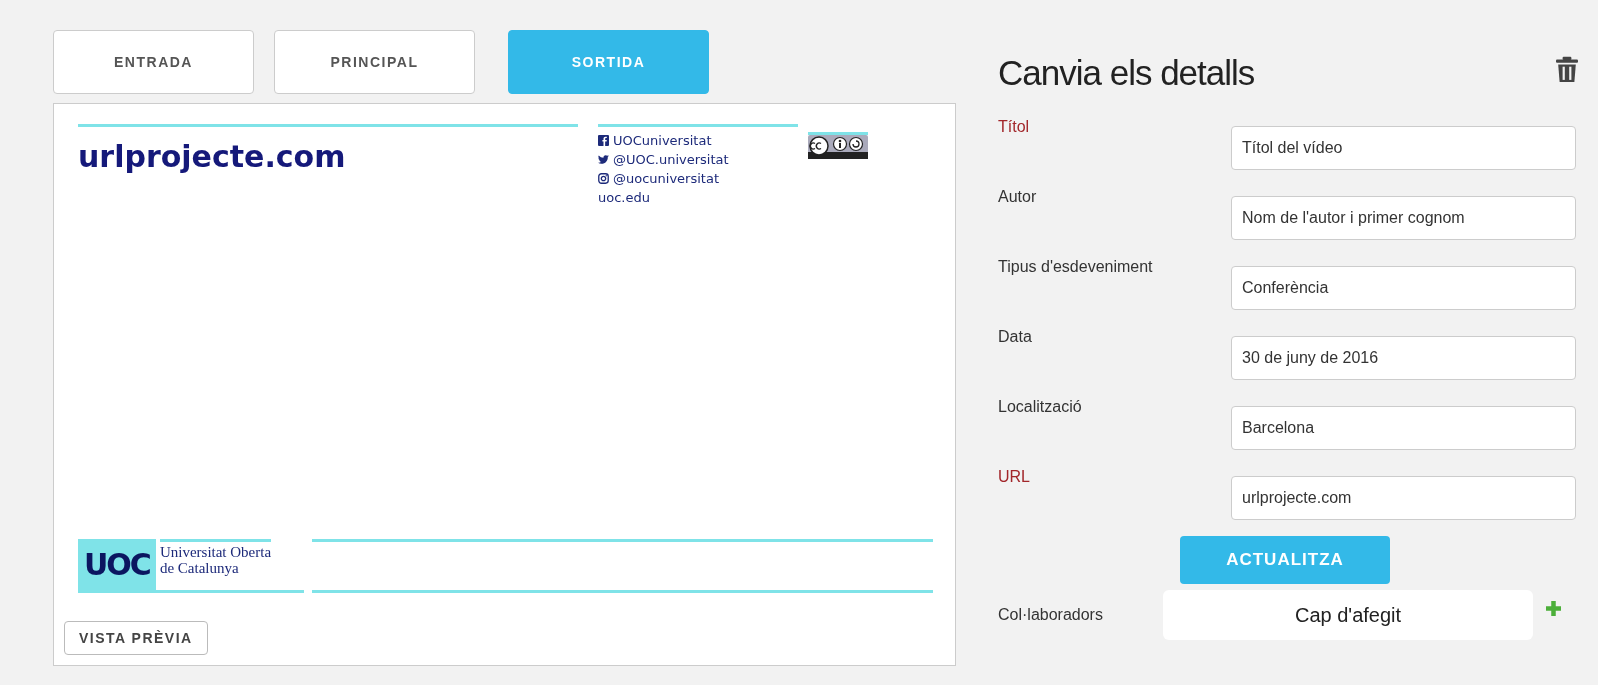 The image size is (1598, 685). Describe the element at coordinates (666, 178) in the screenshot. I see `social-text: @uocuniversitat` at that location.